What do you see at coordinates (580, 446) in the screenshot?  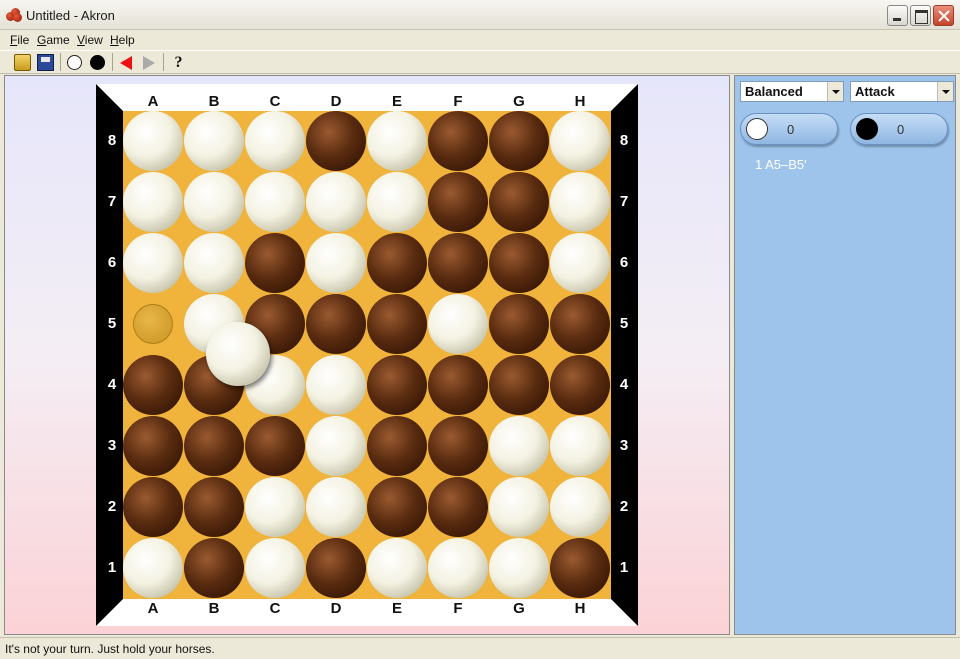 I see `white-stone-h3` at bounding box center [580, 446].